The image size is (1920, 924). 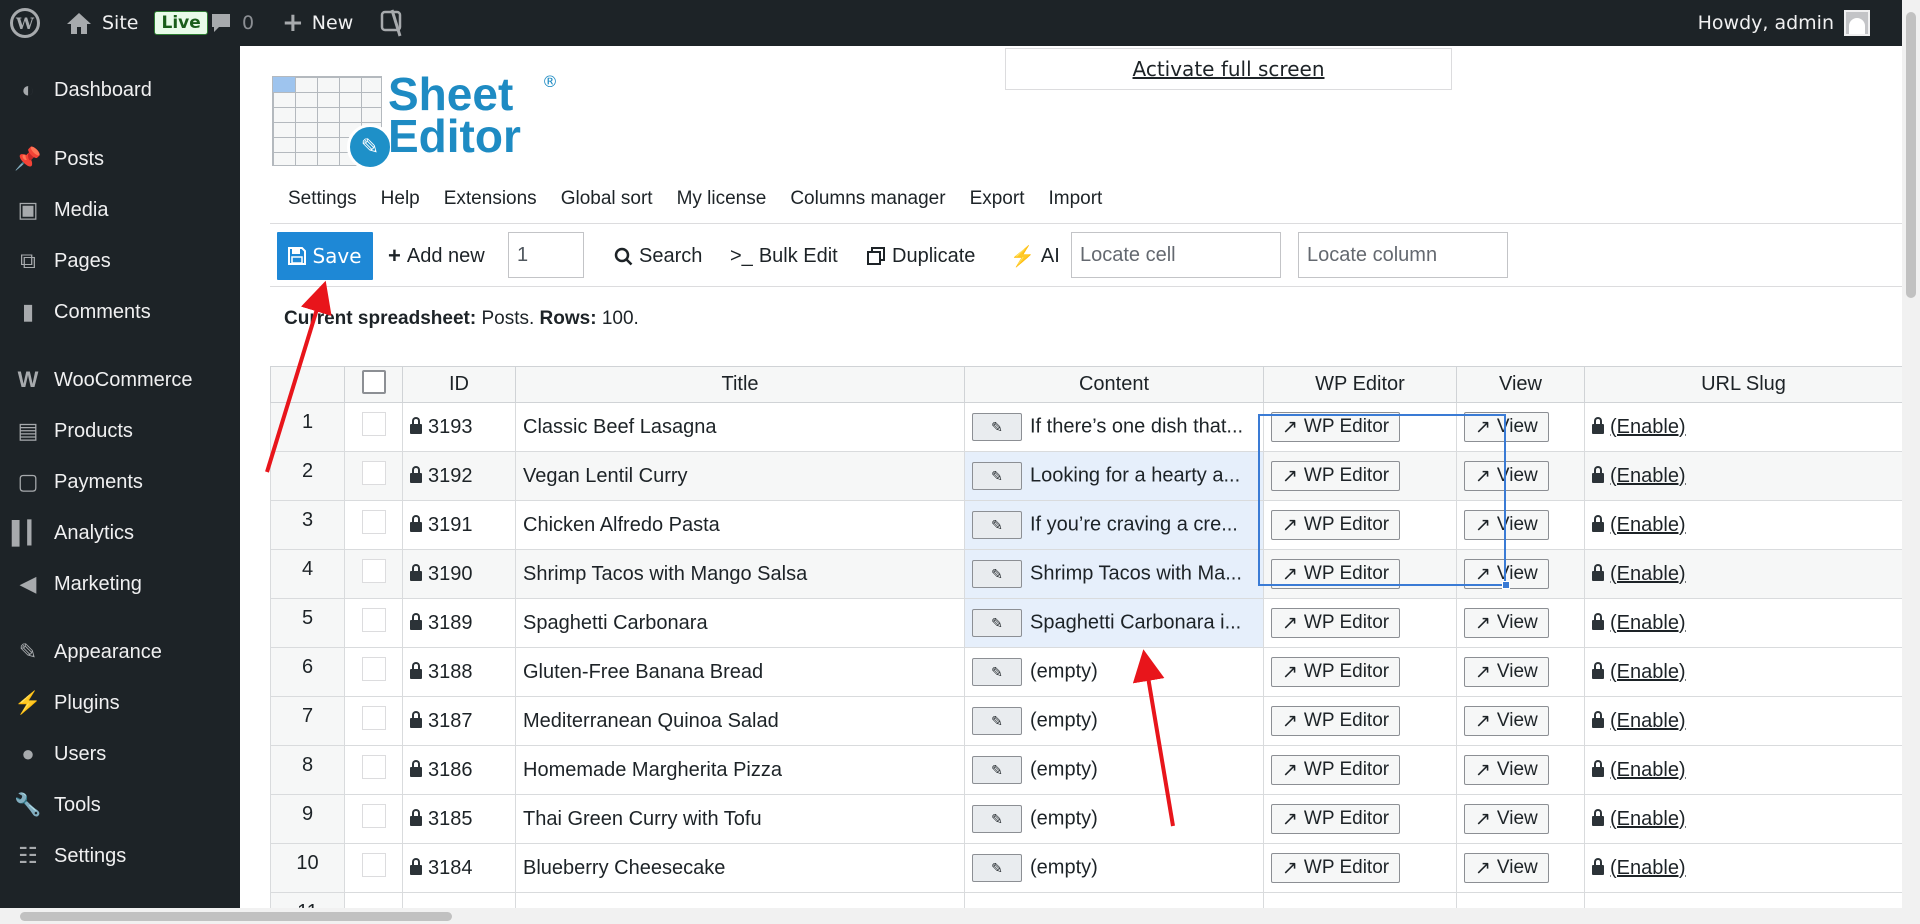 What do you see at coordinates (1911, 155) in the screenshot?
I see `vertical-scroll-thumb` at bounding box center [1911, 155].